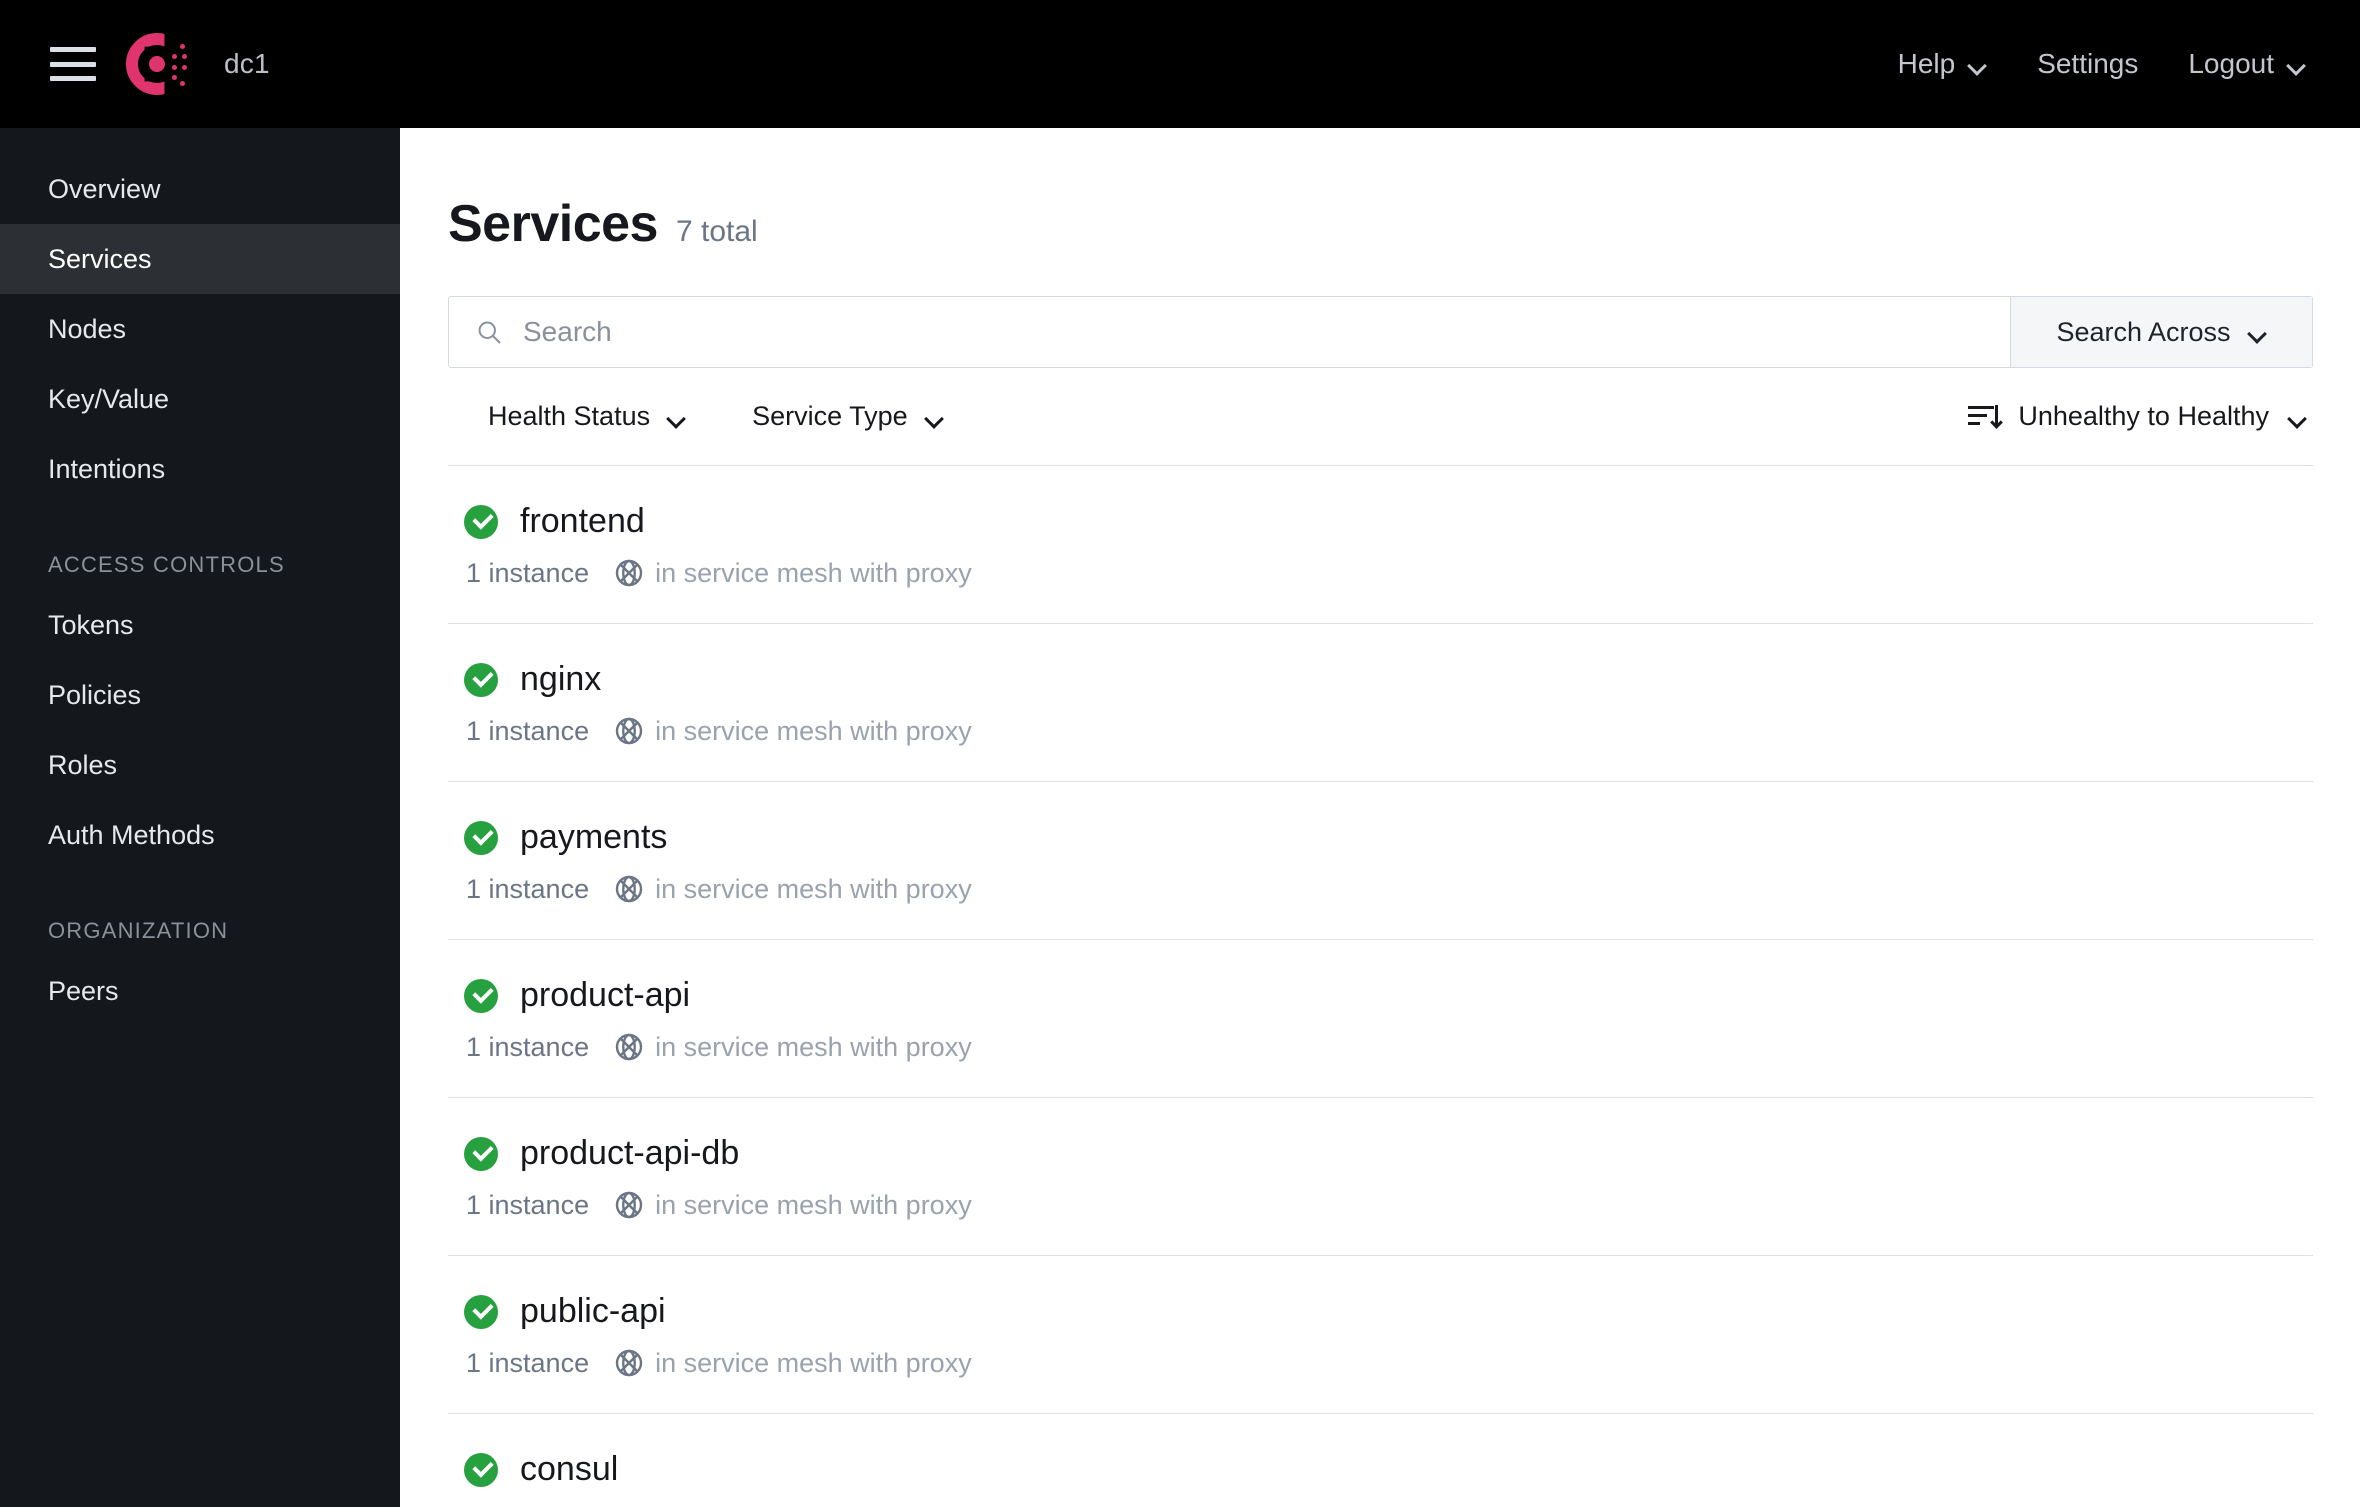 This screenshot has width=2360, height=1507. I want to click on topnav-settings: Settings, so click(2087, 64).